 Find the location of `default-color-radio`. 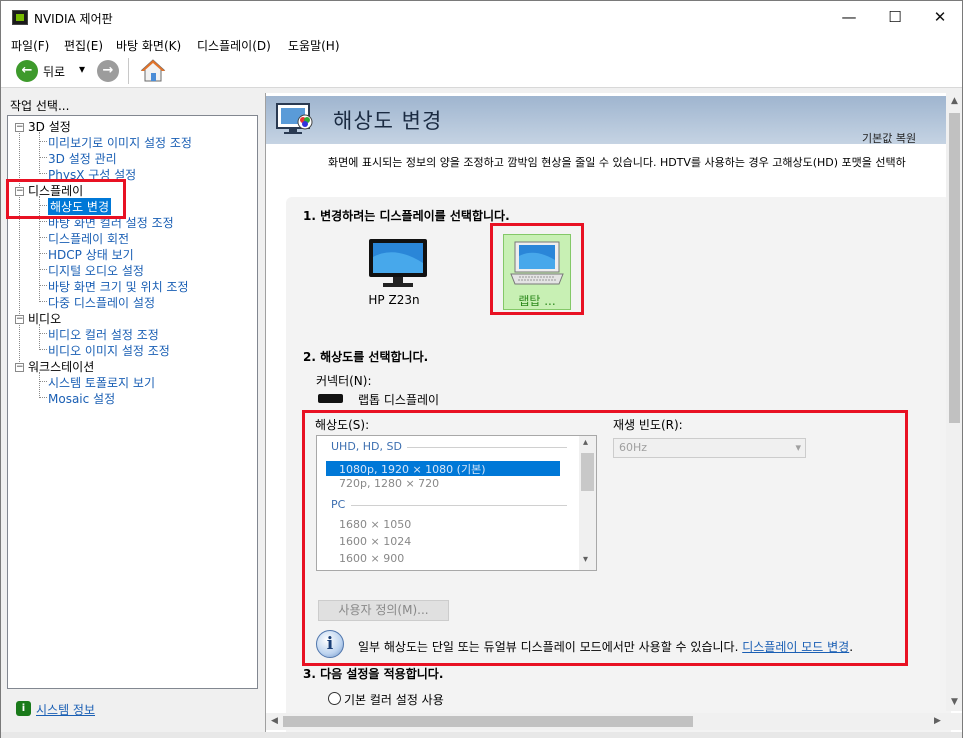

default-color-radio is located at coordinates (334, 698).